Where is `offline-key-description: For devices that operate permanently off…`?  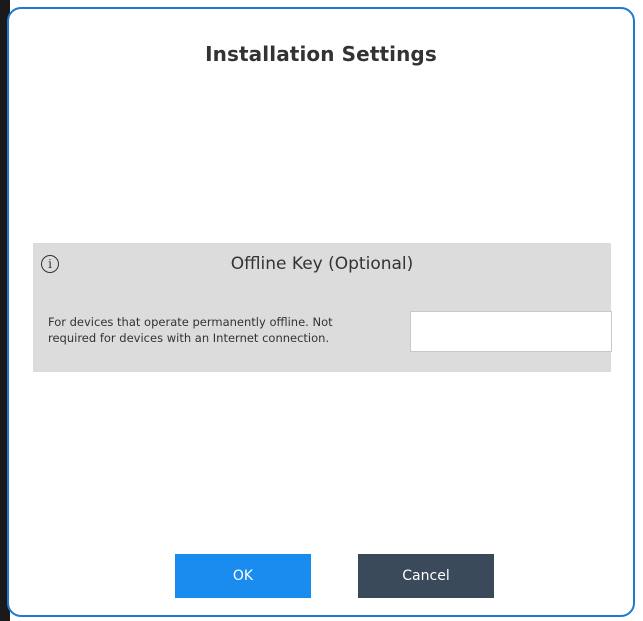 offline-key-description: For devices that operate permanently off… is located at coordinates (218, 330).